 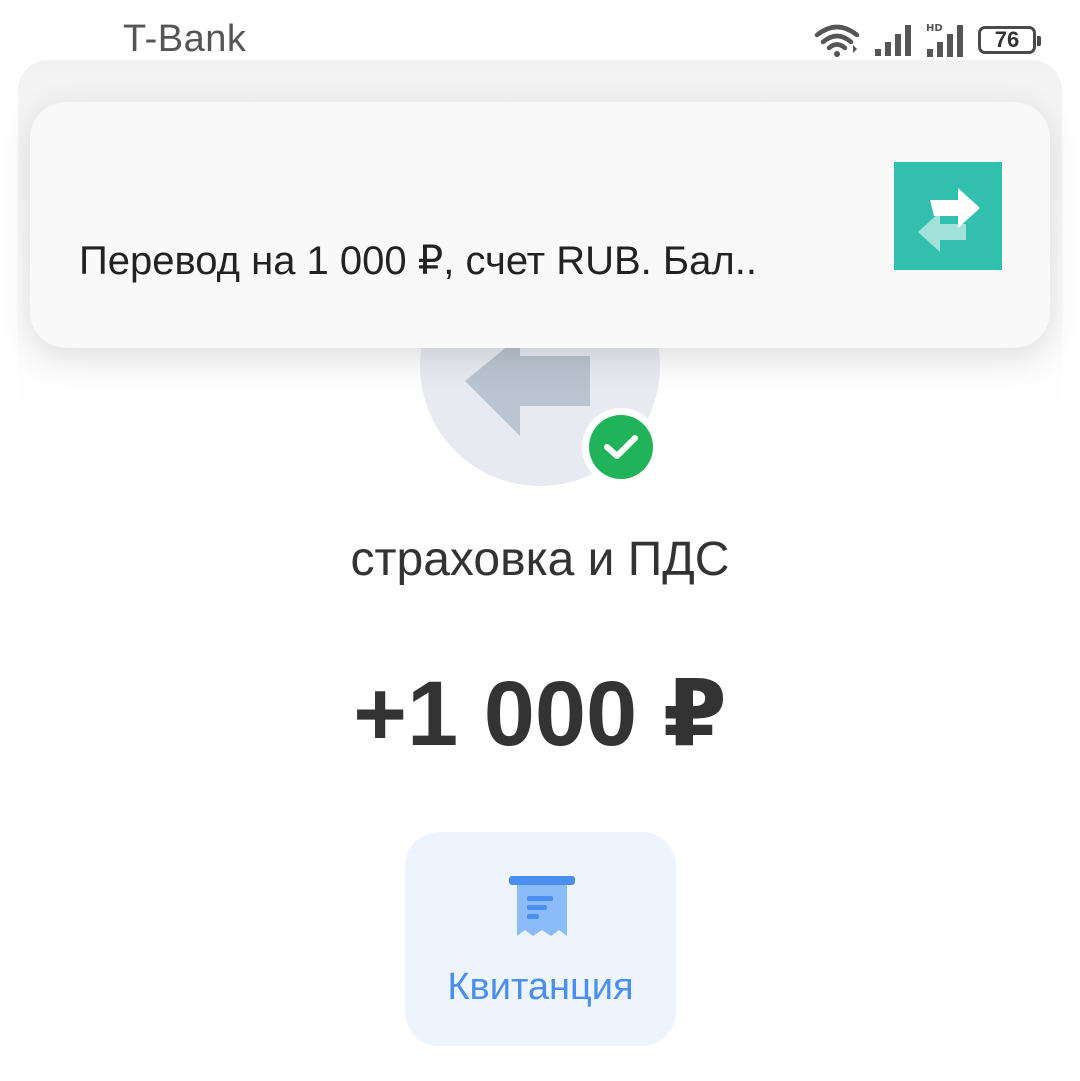 What do you see at coordinates (540, 559) in the screenshot?
I see `recipient-name: страховка и ПДС` at bounding box center [540, 559].